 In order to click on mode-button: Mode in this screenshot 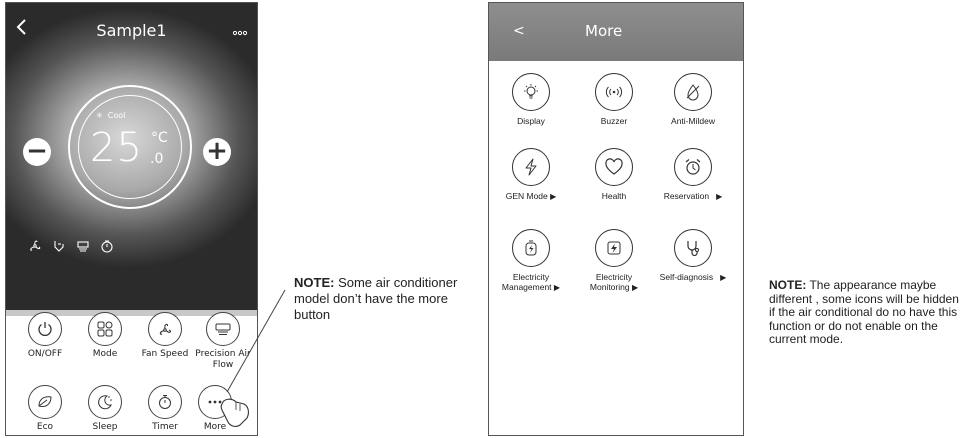, I will do `click(105, 336)`.